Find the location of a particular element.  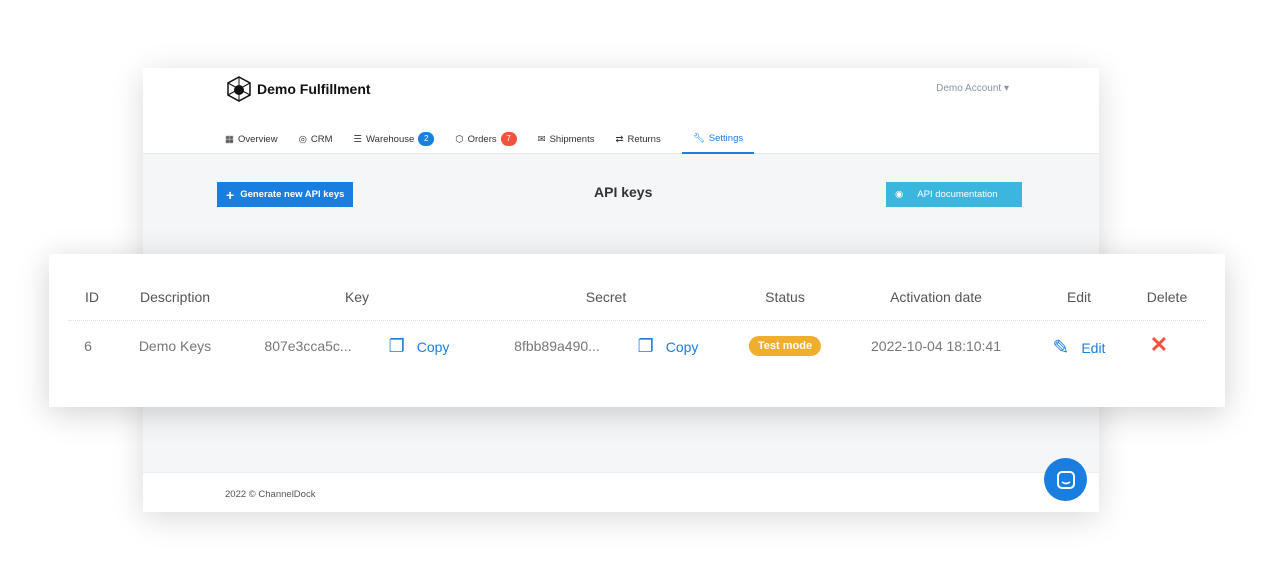

nav-label: Returns is located at coordinates (644, 139).